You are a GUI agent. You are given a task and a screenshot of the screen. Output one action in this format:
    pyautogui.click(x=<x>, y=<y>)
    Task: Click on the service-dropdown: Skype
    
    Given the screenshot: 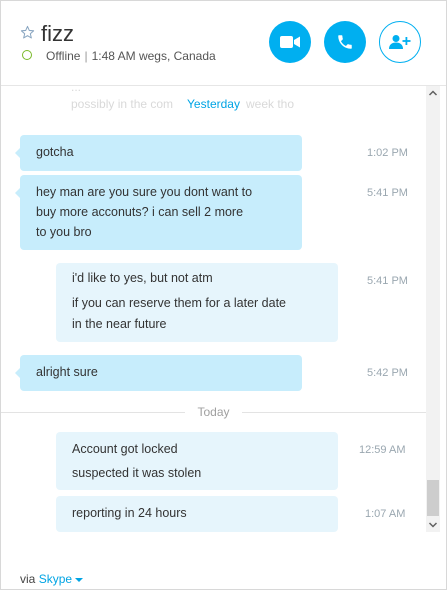 What is the action you would take?
    pyautogui.click(x=61, y=579)
    